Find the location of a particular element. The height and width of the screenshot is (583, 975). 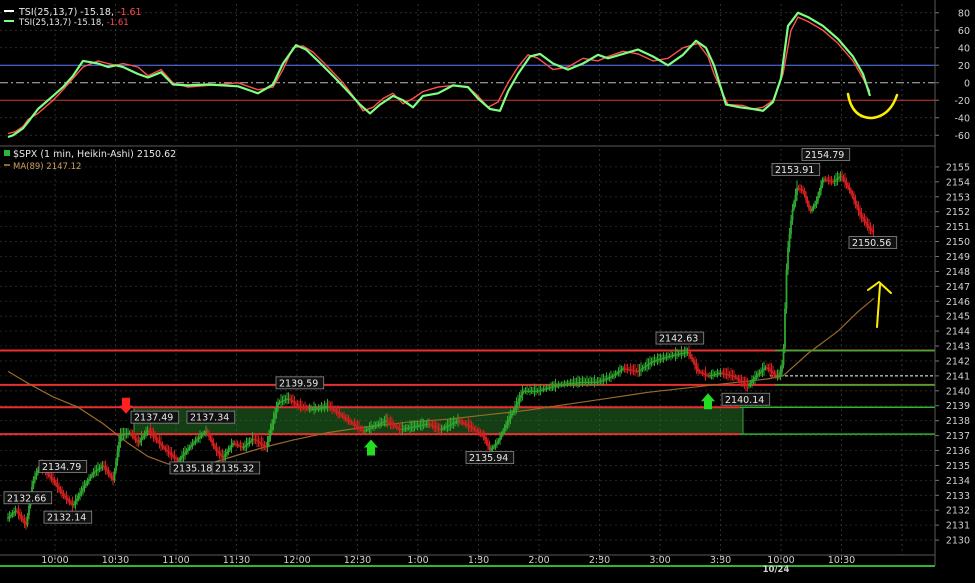

price-tick-label: 2152 is located at coordinates (958, 212).